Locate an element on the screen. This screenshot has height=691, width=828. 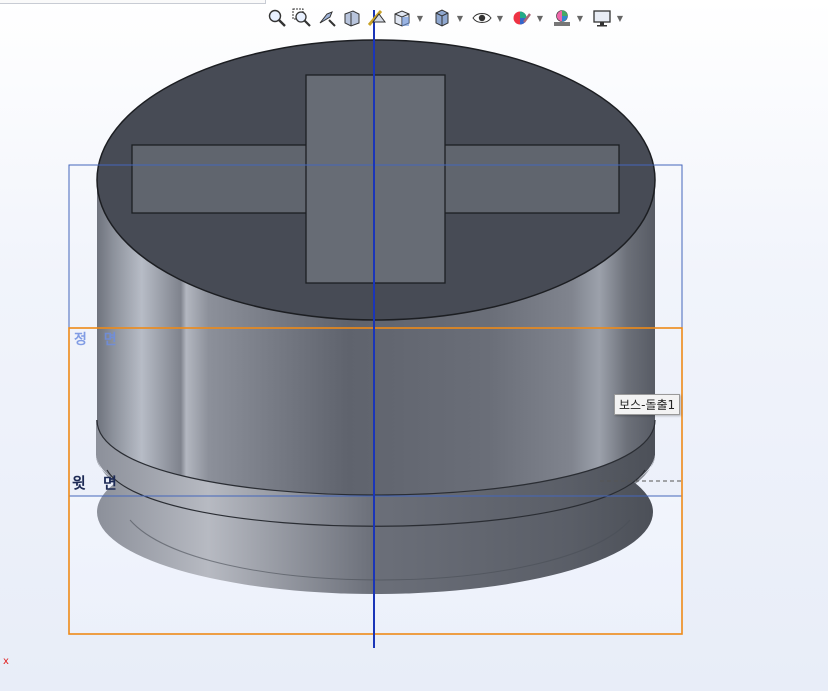
hide-show-items-icon is located at coordinates (482, 18).